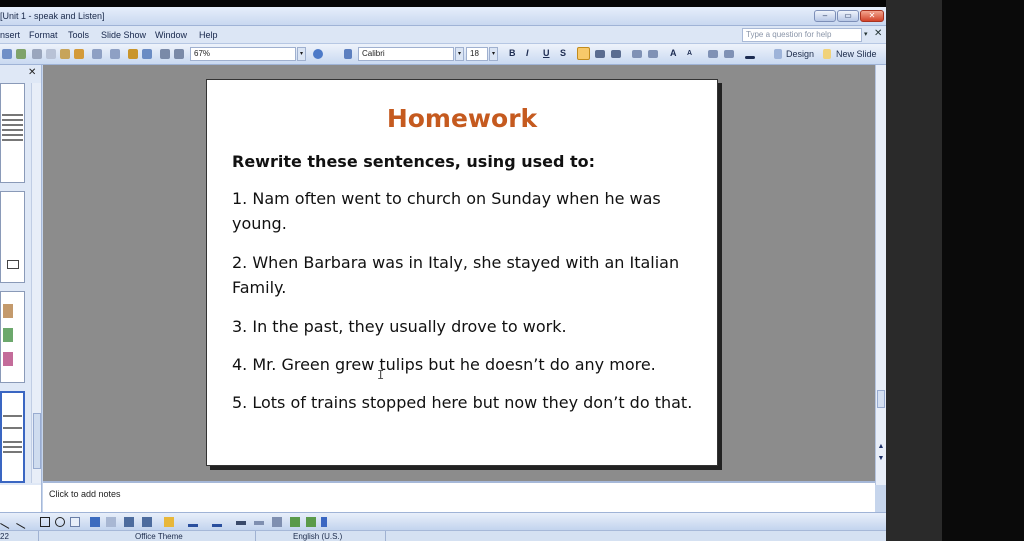  What do you see at coordinates (193, 525) in the screenshot?
I see `line-color-icon` at bounding box center [193, 525].